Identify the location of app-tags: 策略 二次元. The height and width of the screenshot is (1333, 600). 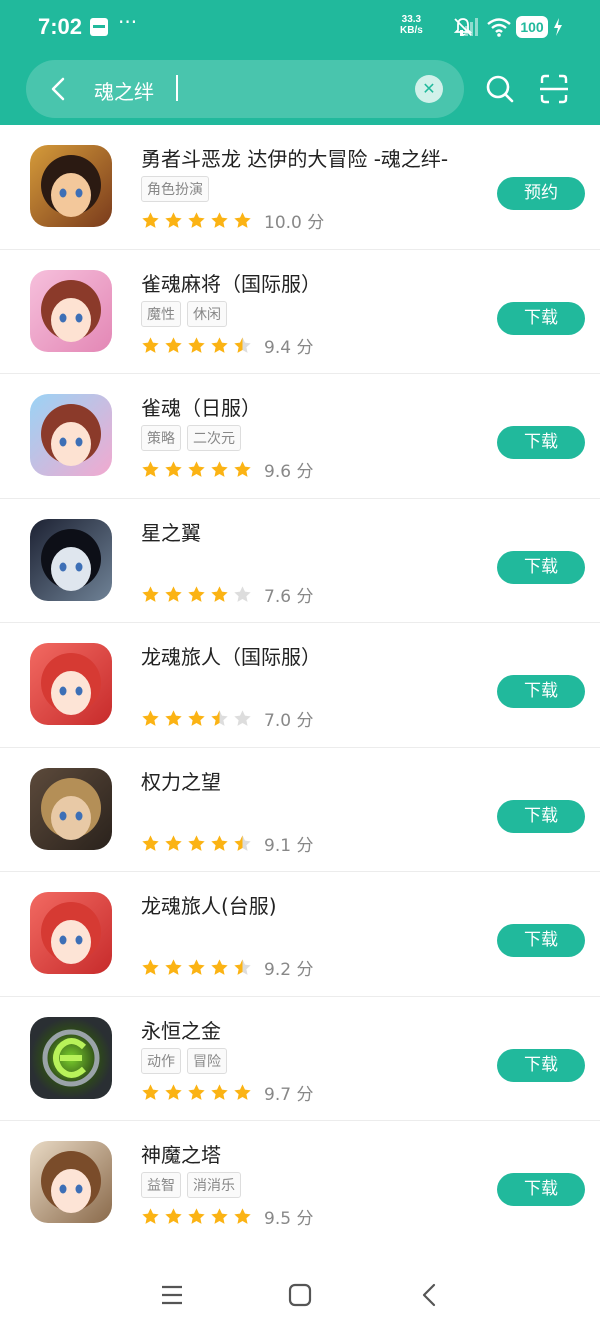
(191, 438).